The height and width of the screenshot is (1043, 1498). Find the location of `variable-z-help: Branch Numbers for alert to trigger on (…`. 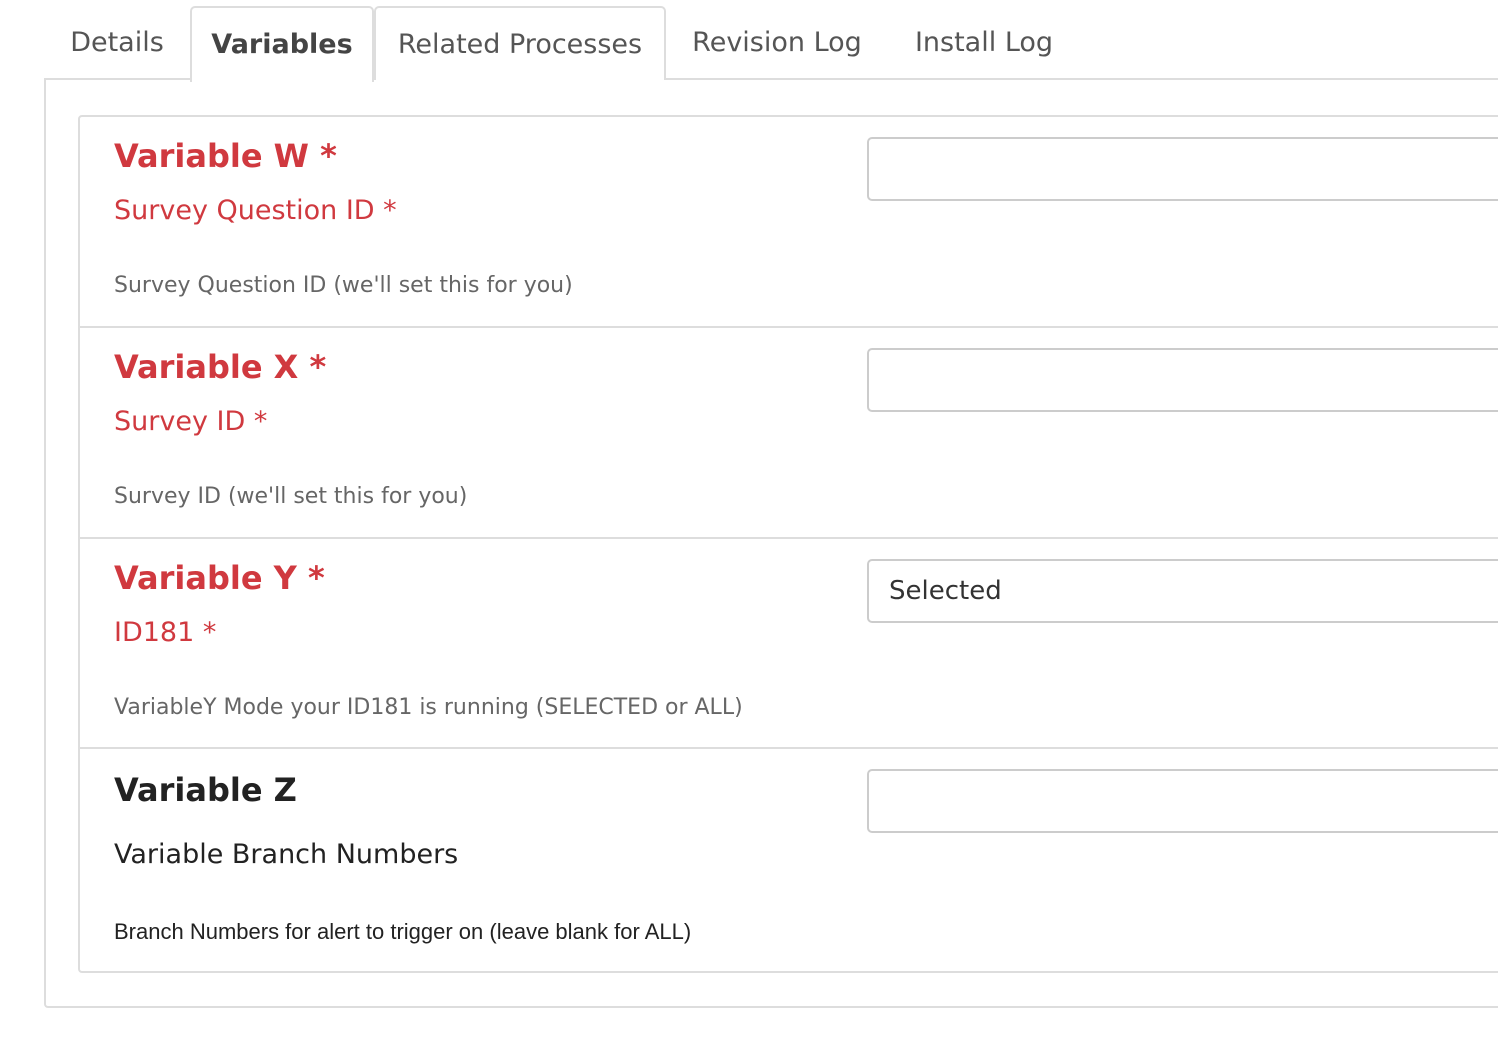

variable-z-help: Branch Numbers for alert to trigger on (… is located at coordinates (403, 931).